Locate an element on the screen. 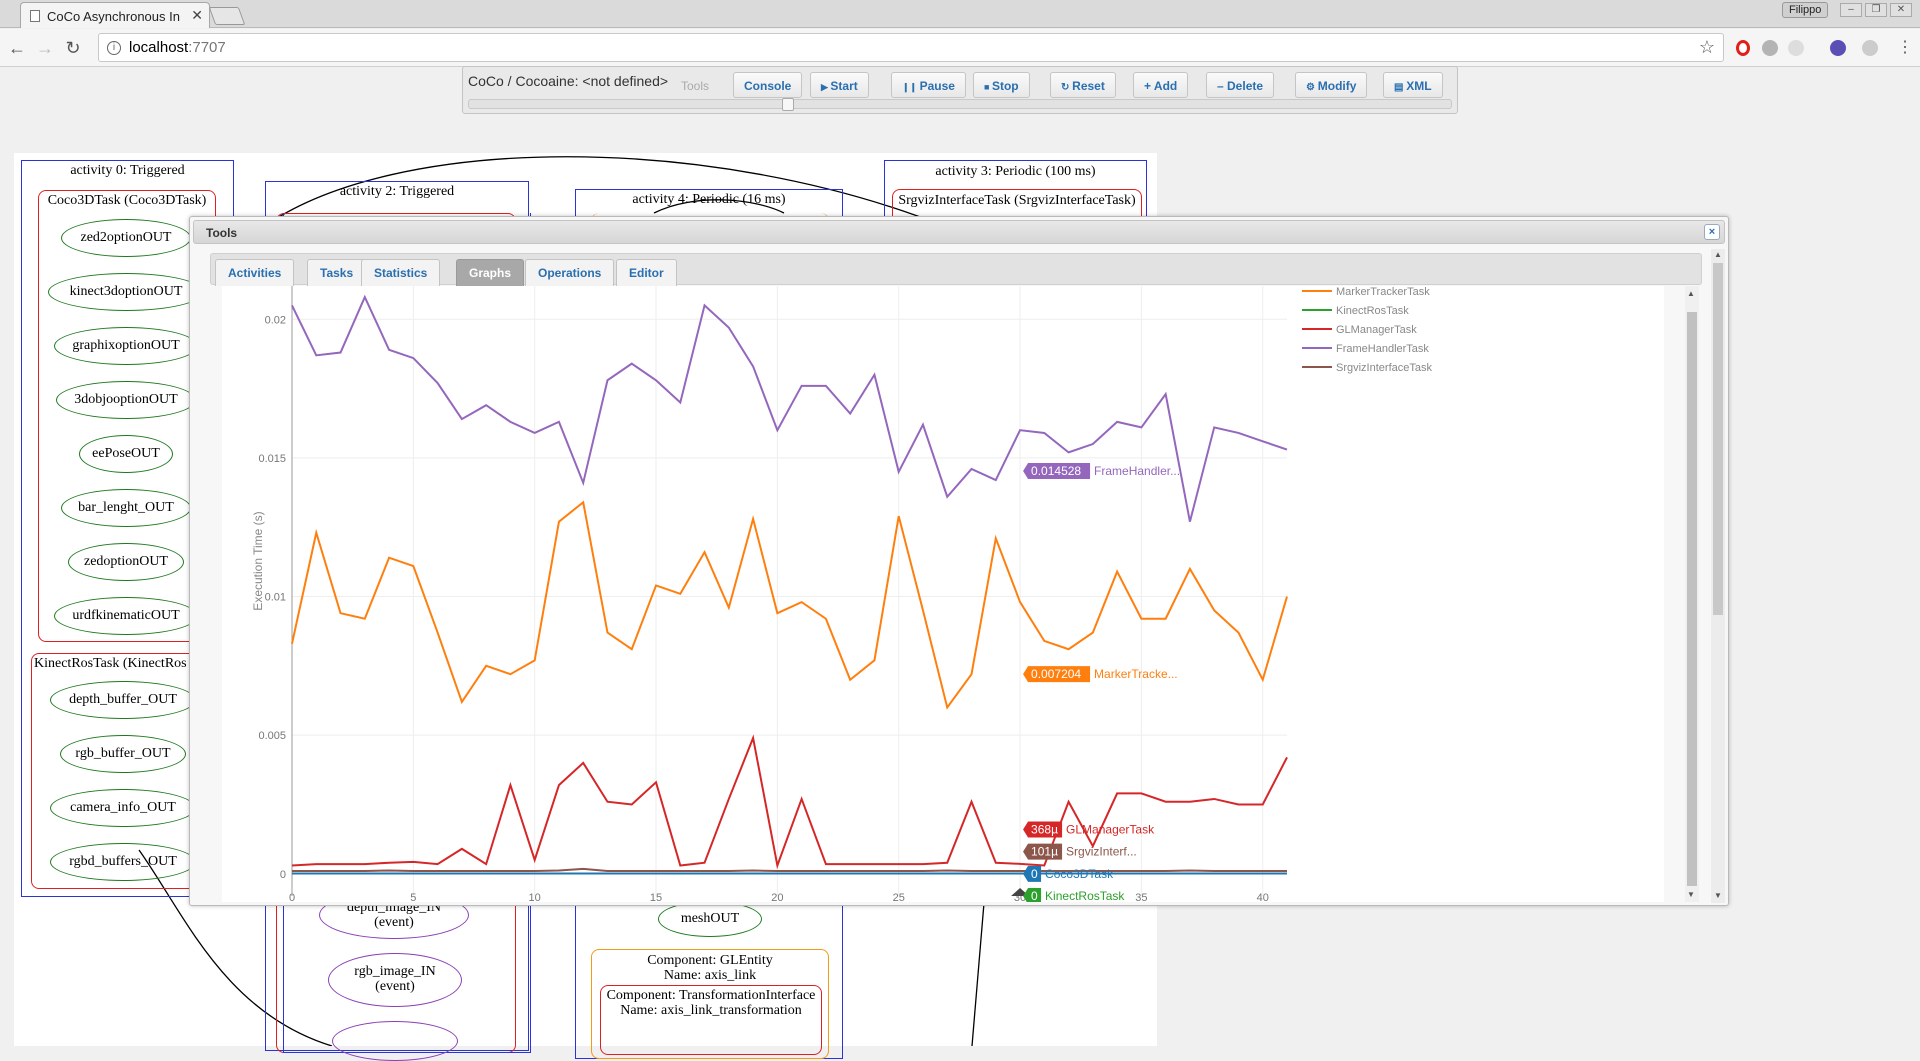  tab-operations: Operations is located at coordinates (570, 272).